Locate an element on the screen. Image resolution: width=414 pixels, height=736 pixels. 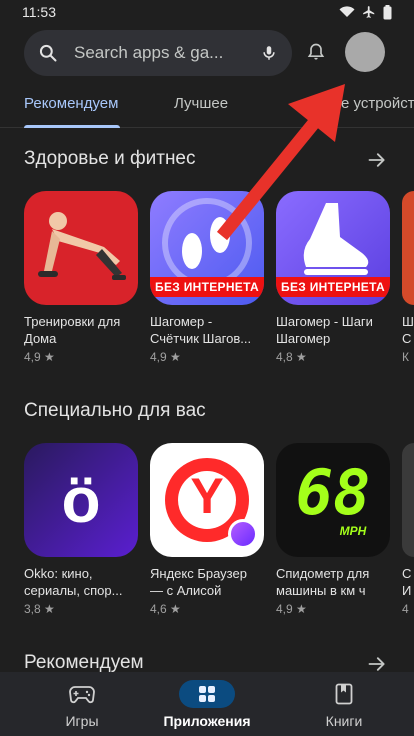
airplane-icon is located at coordinates (369, 12).